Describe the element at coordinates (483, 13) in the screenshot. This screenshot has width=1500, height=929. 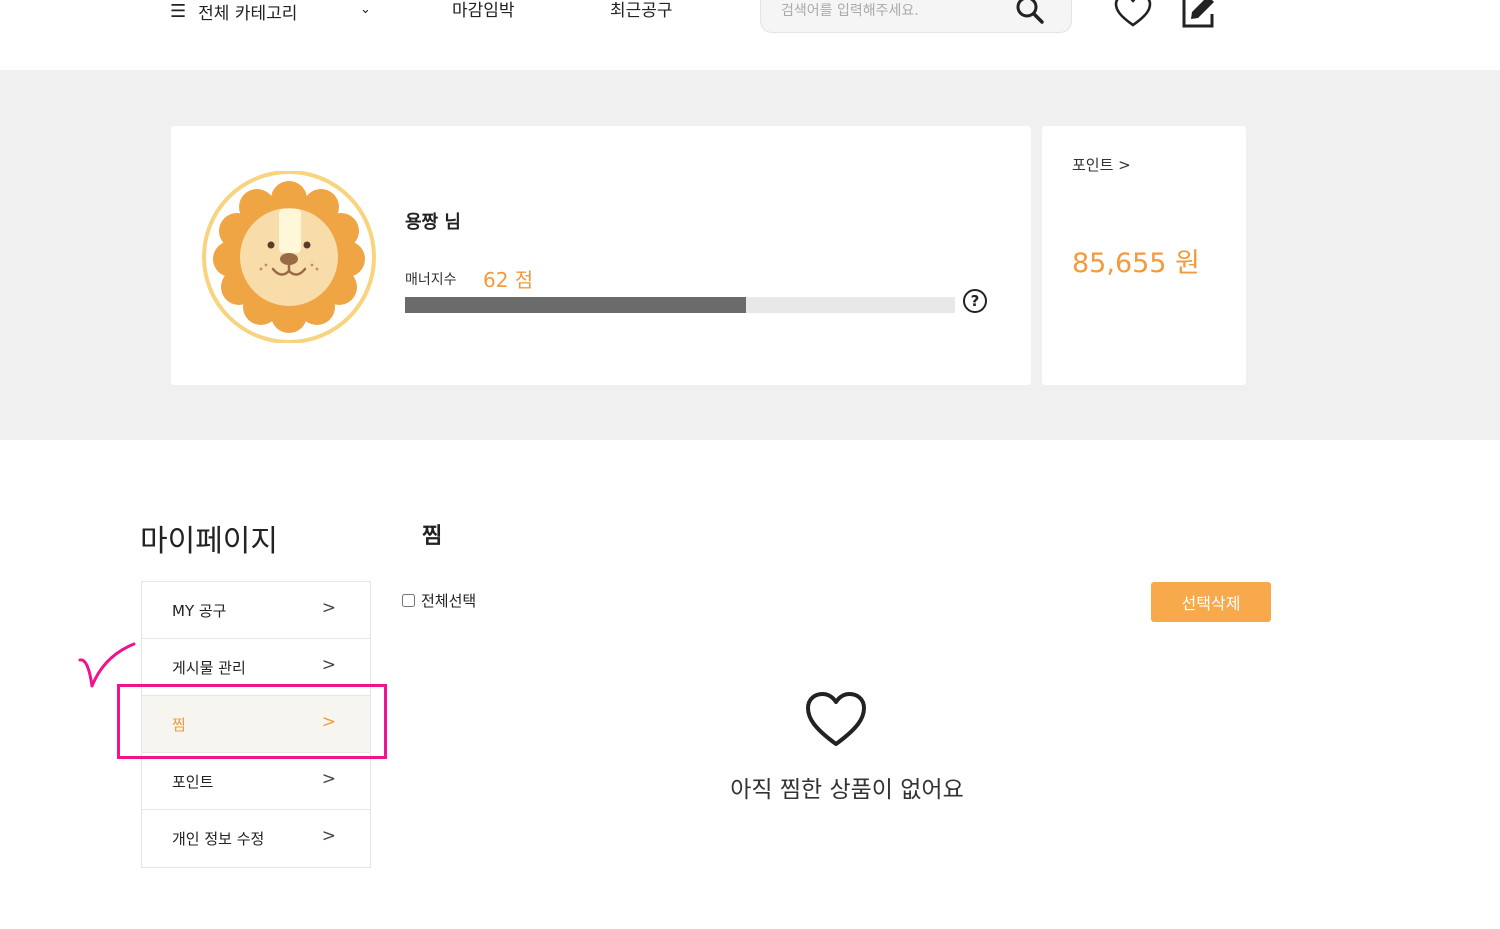
I see `nav-link-deadline: 마감임박` at that location.